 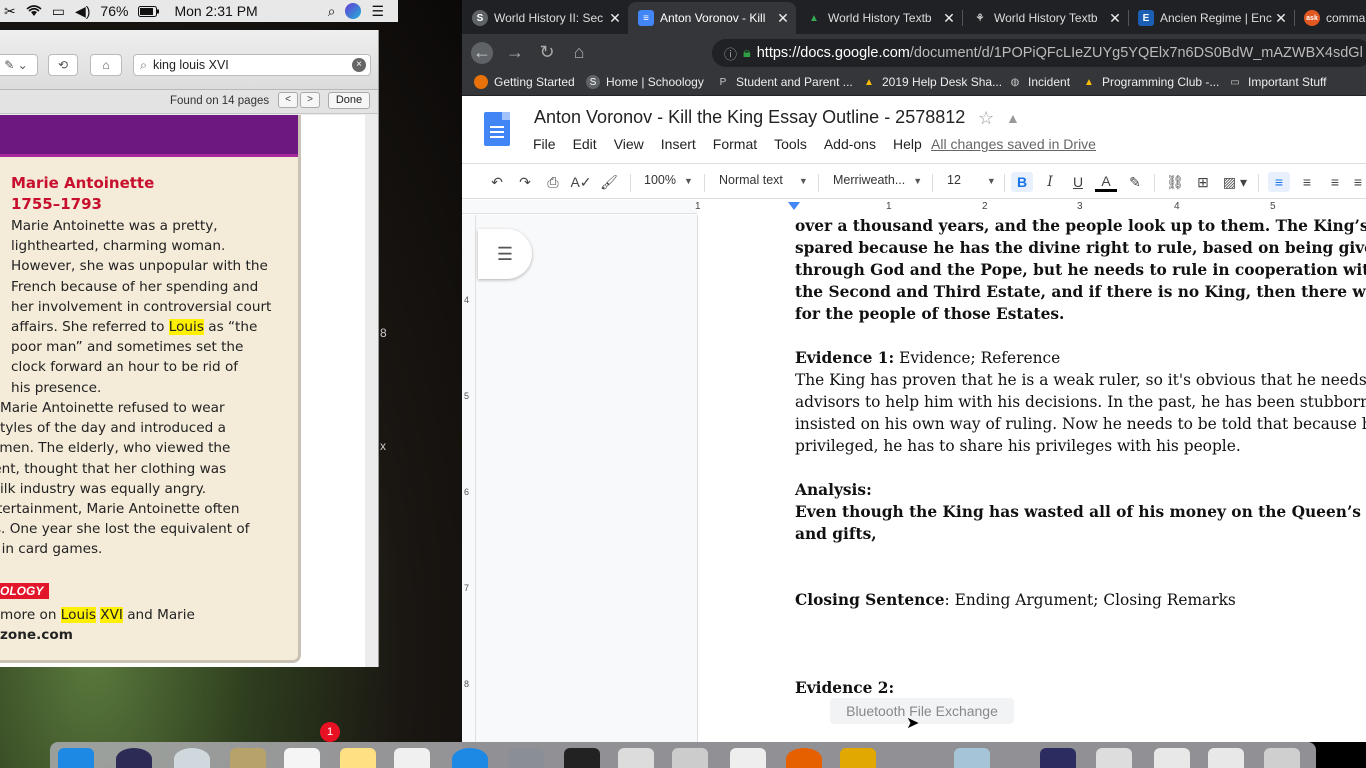 I want to click on rotate-button: ⟲, so click(x=63, y=65).